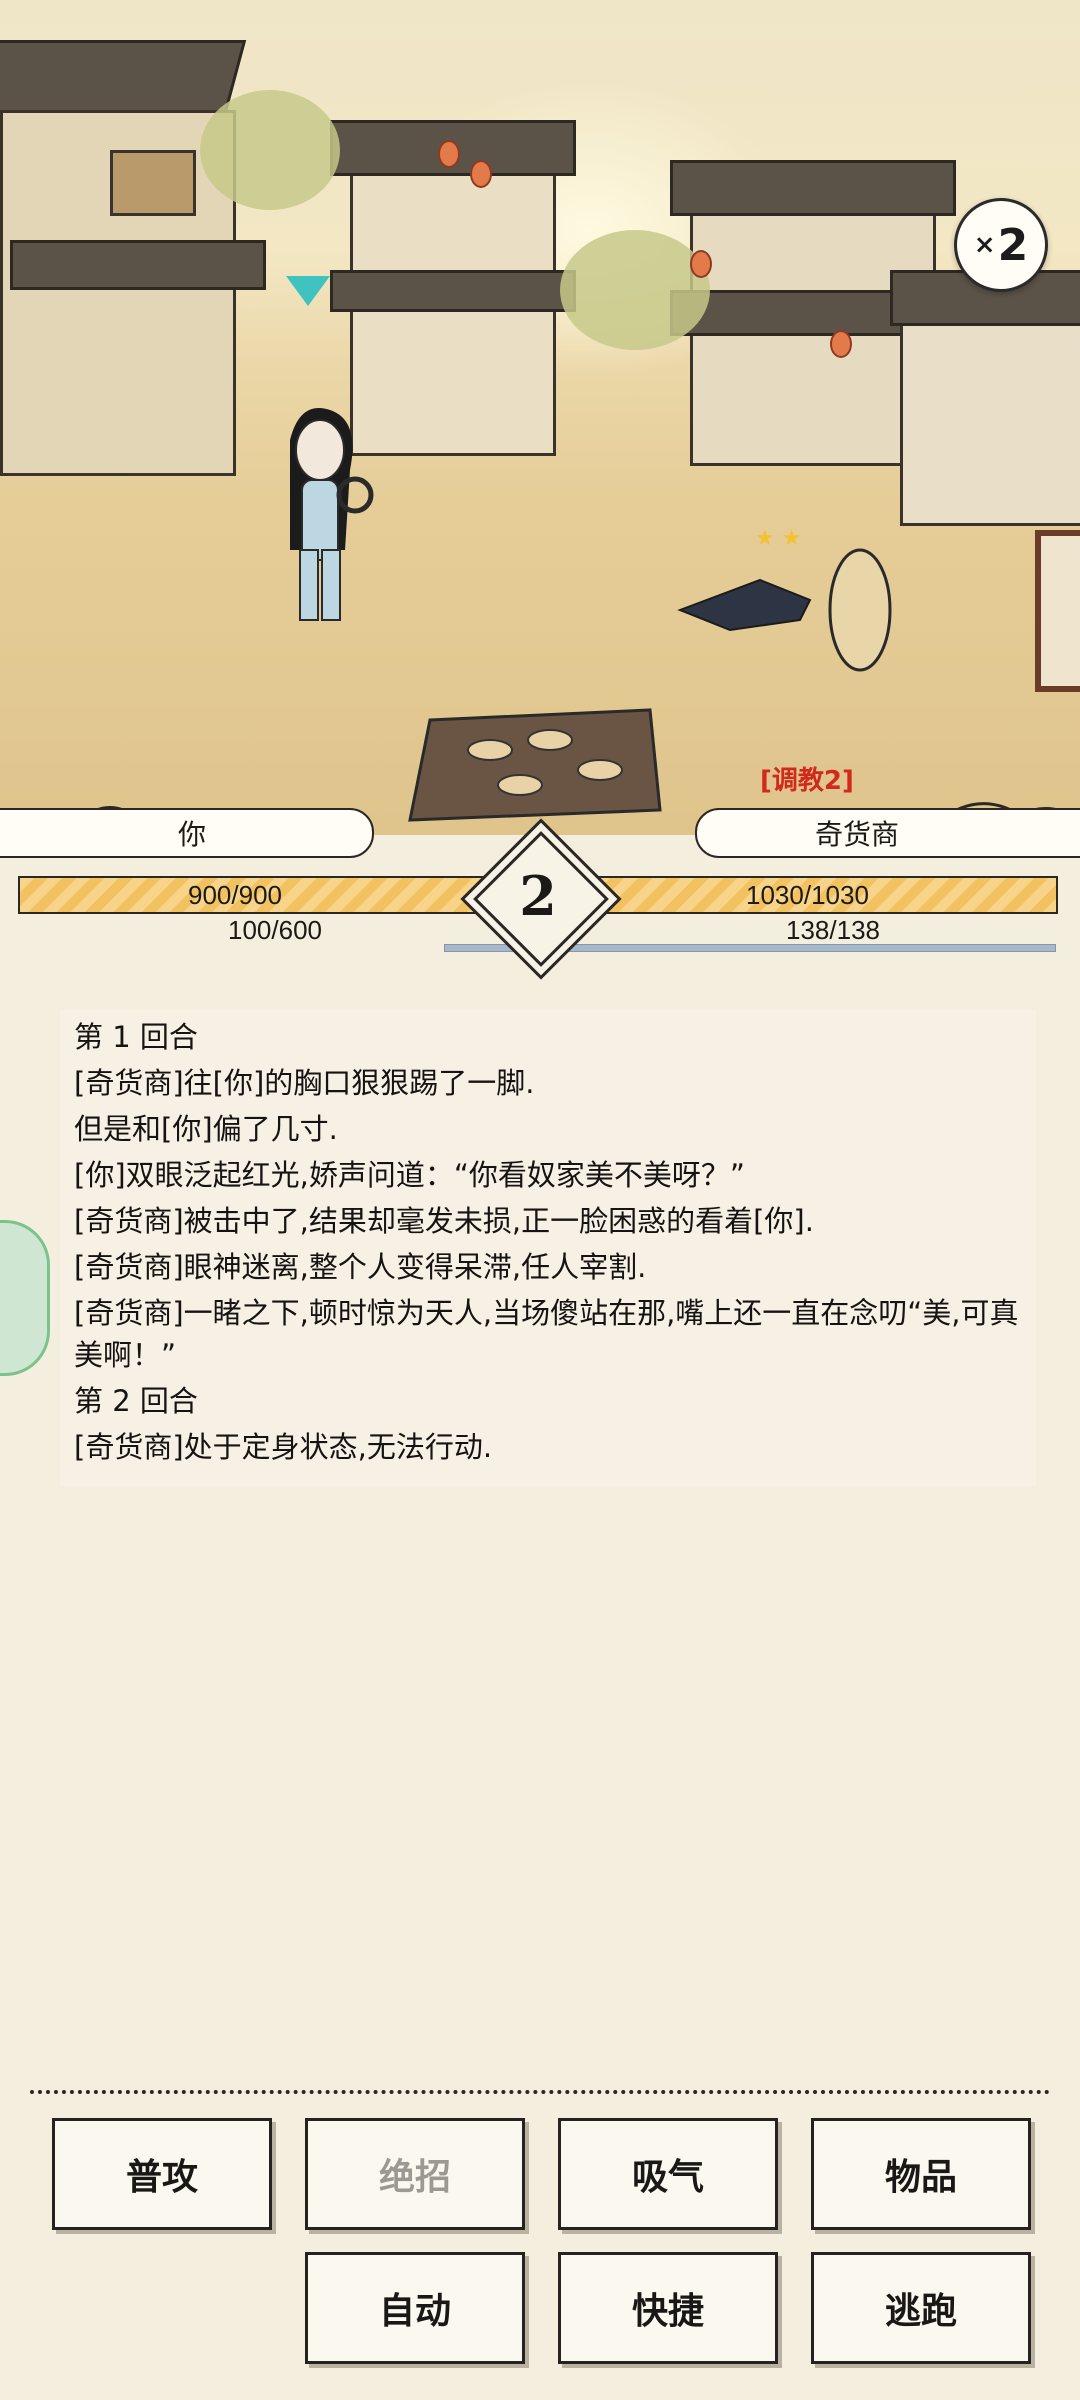  I want to click on log-line: 第 2 回合, so click(136, 1401).